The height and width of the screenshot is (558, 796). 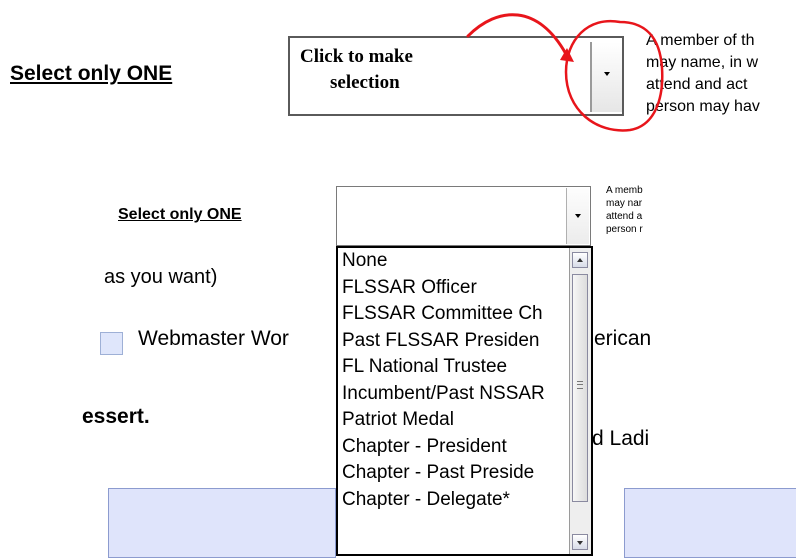 What do you see at coordinates (180, 214) in the screenshot?
I see `select-only-one-label: Select only ONE` at bounding box center [180, 214].